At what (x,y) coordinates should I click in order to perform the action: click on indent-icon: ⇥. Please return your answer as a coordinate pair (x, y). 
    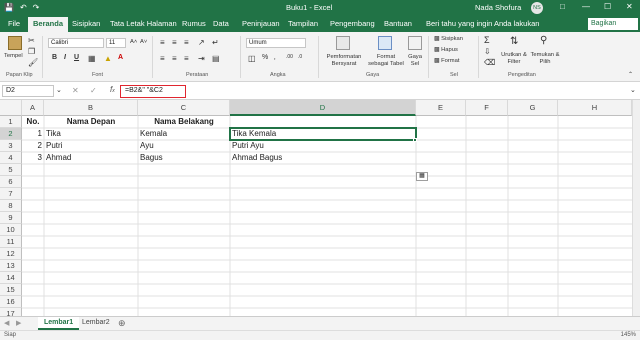
    Looking at the image, I should click on (201, 58).